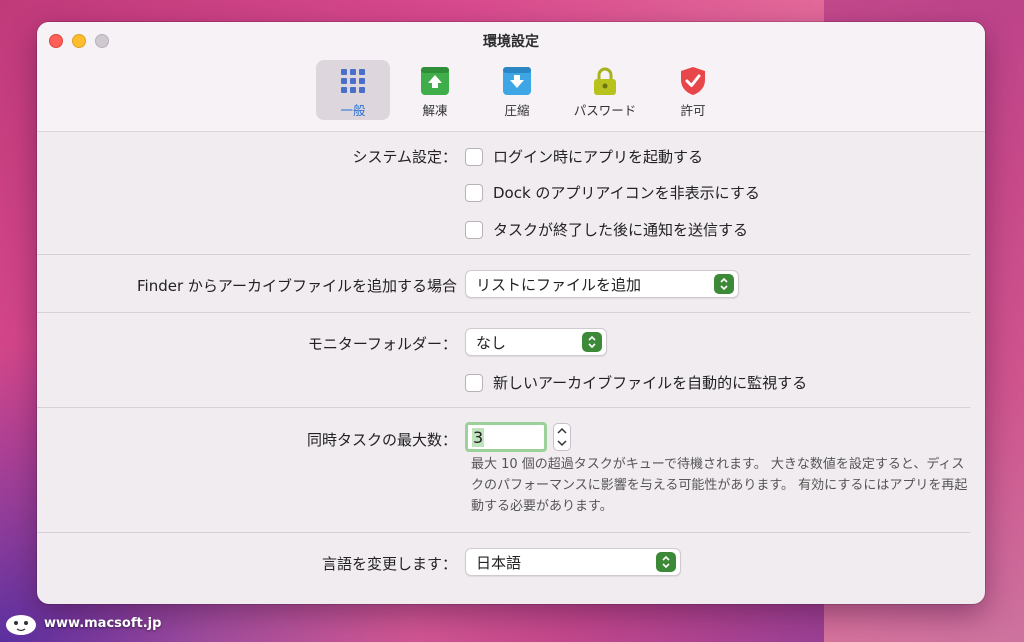 This screenshot has width=1024, height=642. Describe the element at coordinates (389, 564) in the screenshot. I see `language-label: 言語を変更します：` at that location.